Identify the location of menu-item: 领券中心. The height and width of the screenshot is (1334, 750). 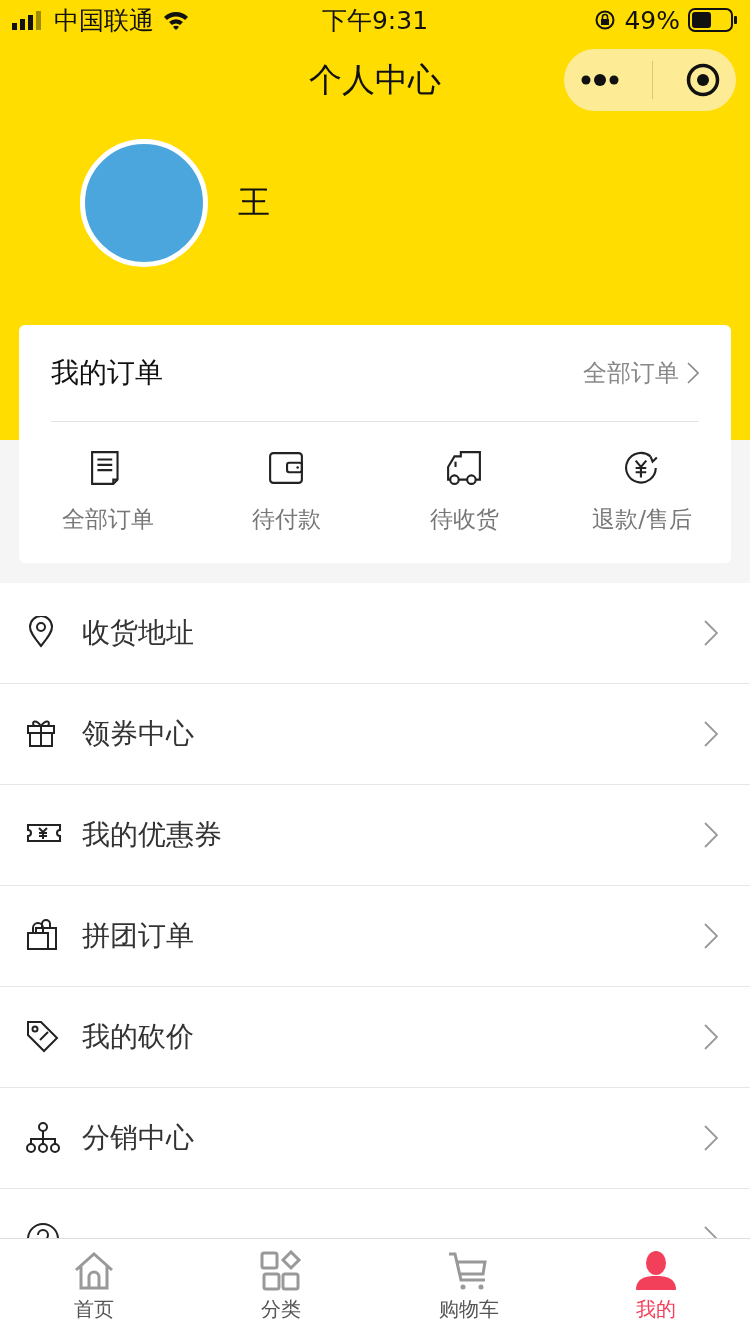
(375, 734).